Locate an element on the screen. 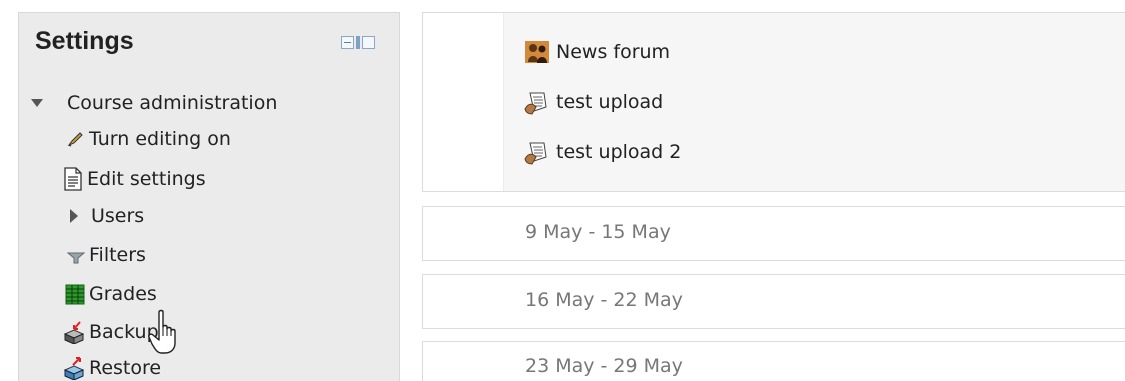 This screenshot has width=1125, height=381. week-title: 23 May - 29 May is located at coordinates (604, 366).